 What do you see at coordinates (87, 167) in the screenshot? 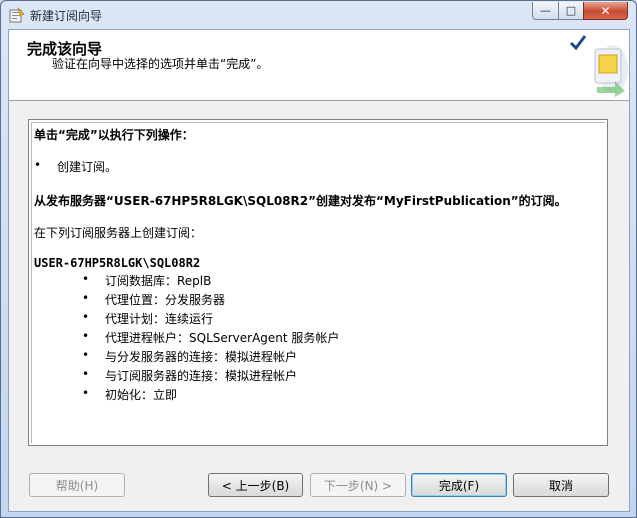
I see `action-item: 创建订阅。` at bounding box center [87, 167].